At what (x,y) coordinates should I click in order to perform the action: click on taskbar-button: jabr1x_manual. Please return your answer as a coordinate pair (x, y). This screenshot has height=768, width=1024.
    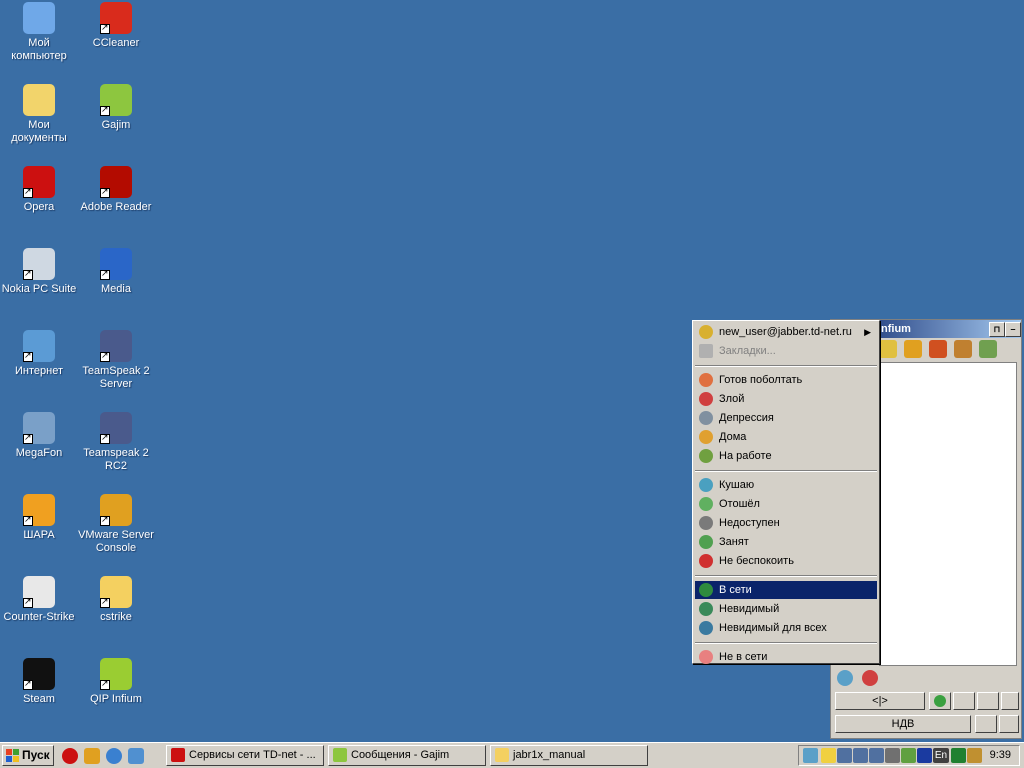
    Looking at the image, I should click on (569, 755).